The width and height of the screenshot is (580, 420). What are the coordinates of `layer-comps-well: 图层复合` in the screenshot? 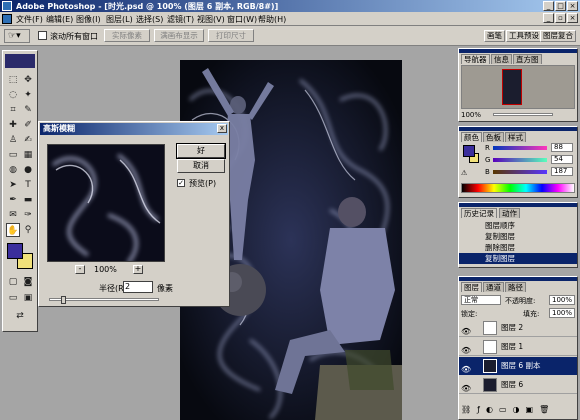 It's located at (558, 36).